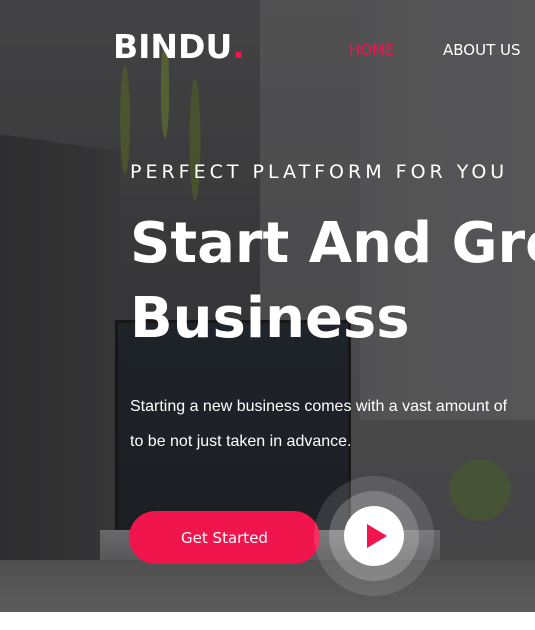  I want to click on description-line-2: to be not just taken in advance., so click(241, 441).